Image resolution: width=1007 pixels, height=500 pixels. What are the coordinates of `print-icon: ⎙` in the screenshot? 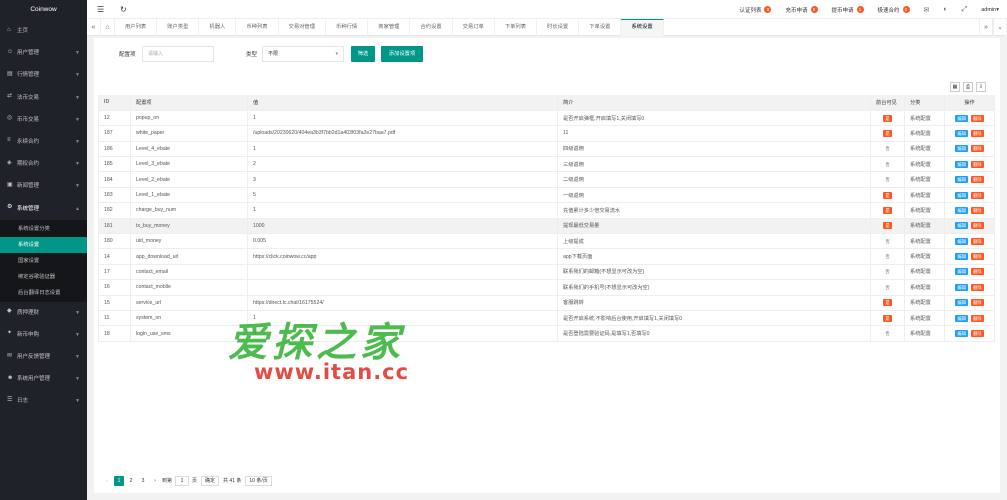 It's located at (968, 87).